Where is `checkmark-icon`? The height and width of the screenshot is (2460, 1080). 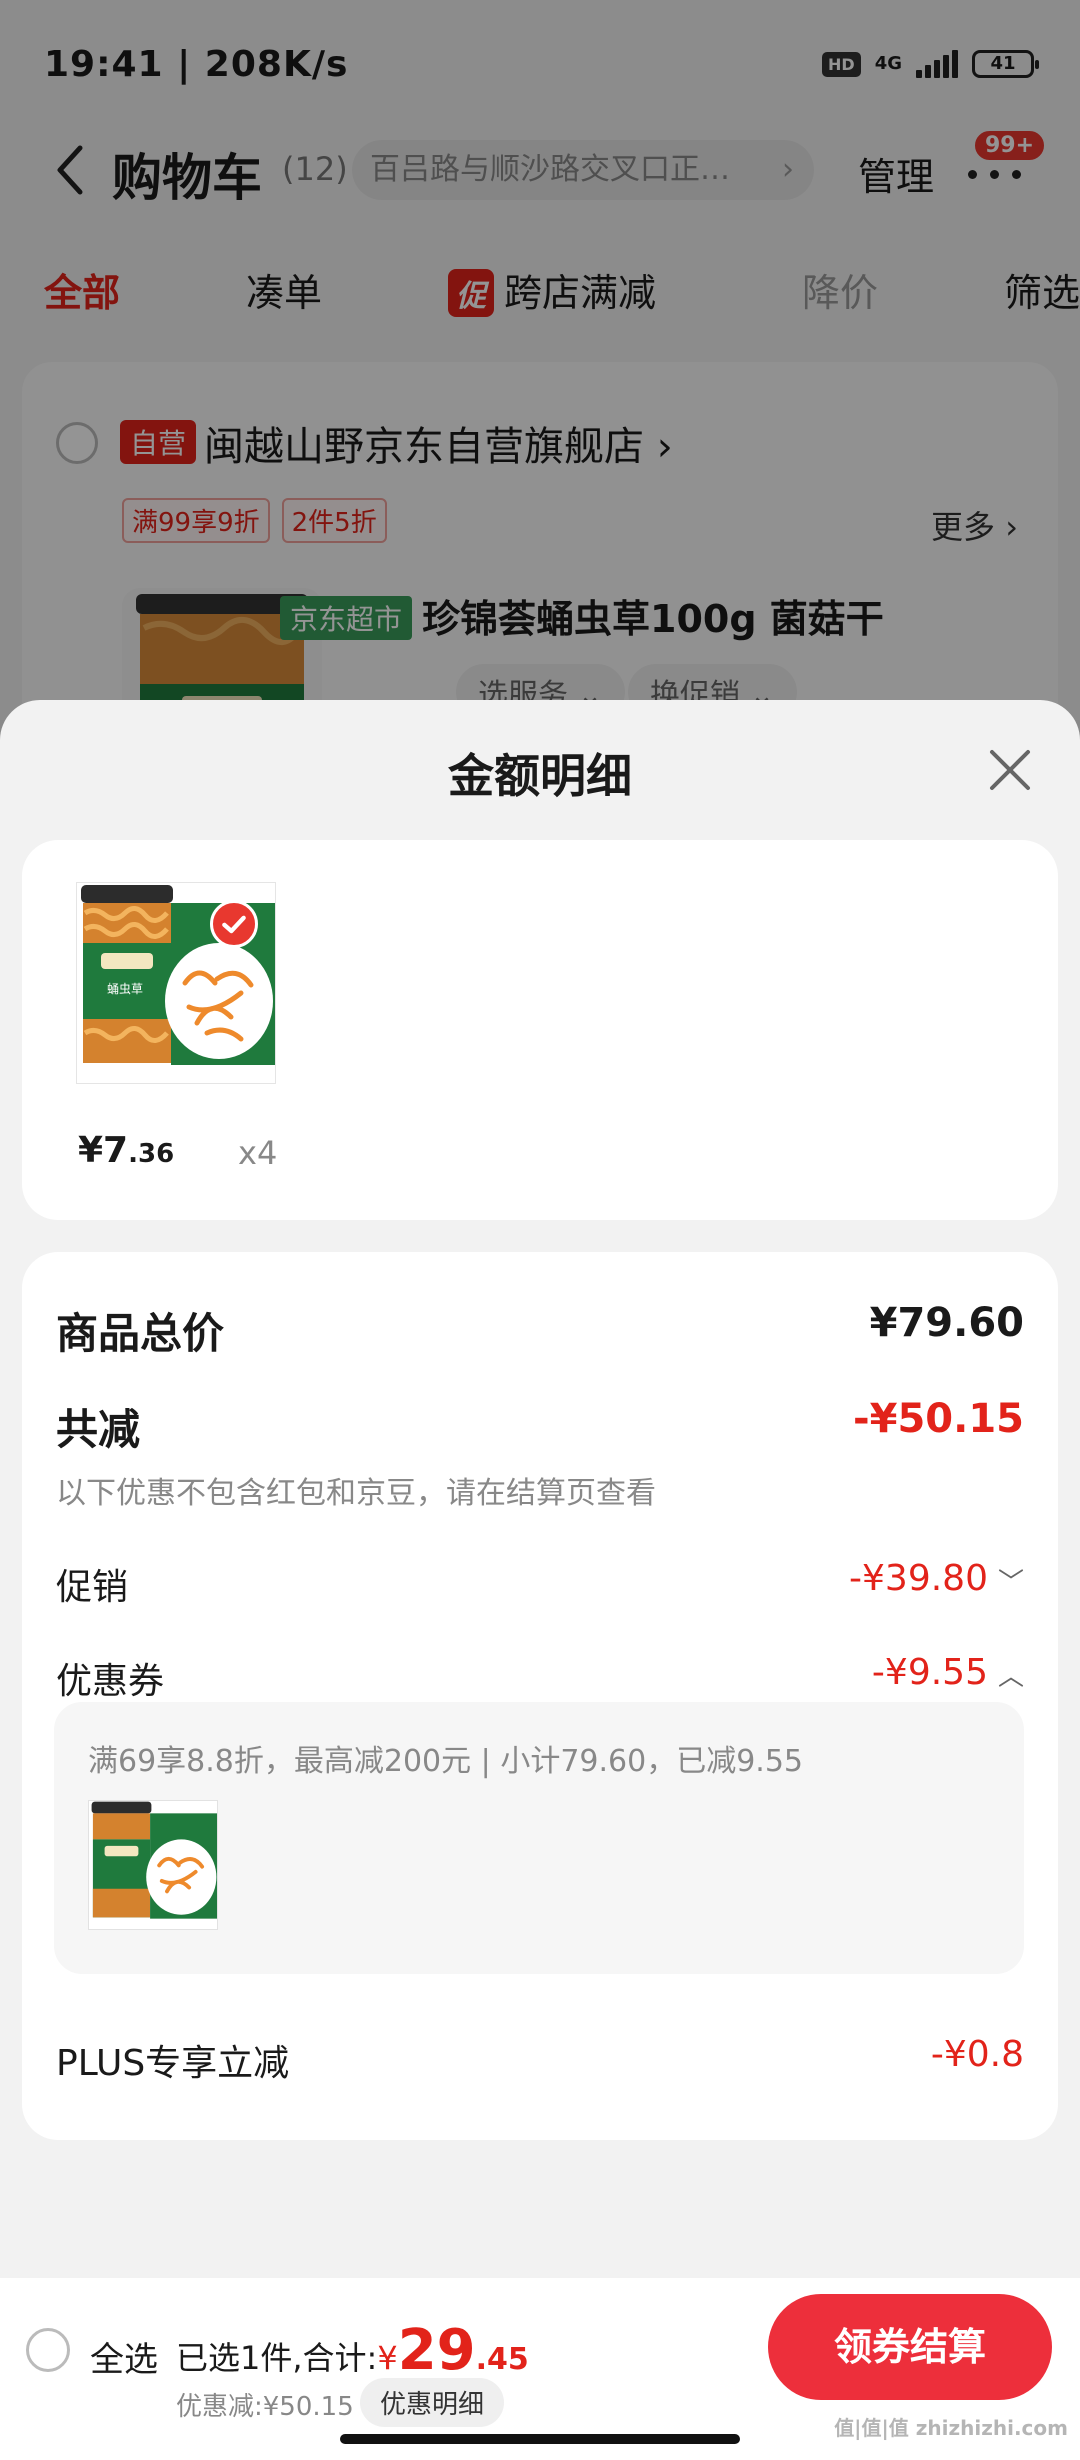 checkmark-icon is located at coordinates (234, 924).